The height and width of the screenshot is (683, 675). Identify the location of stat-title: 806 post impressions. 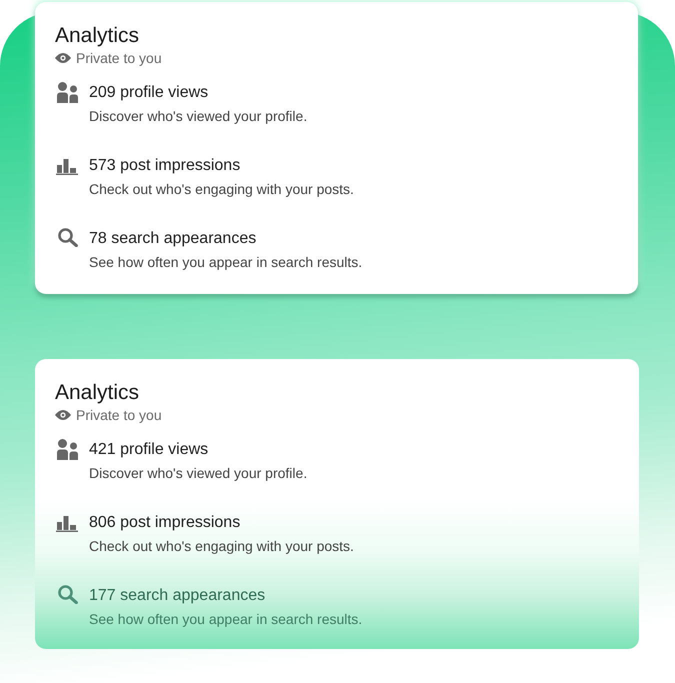
(164, 523).